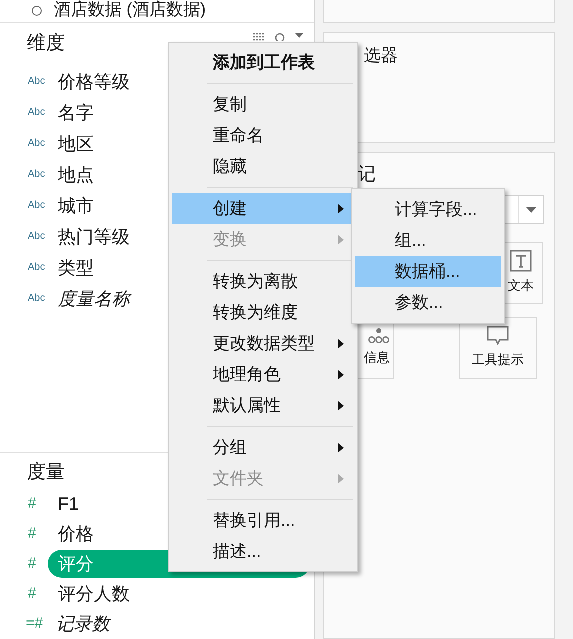 The image size is (573, 639). Describe the element at coordinates (28, 624) in the screenshot. I see `field-type-icon: =#` at that location.